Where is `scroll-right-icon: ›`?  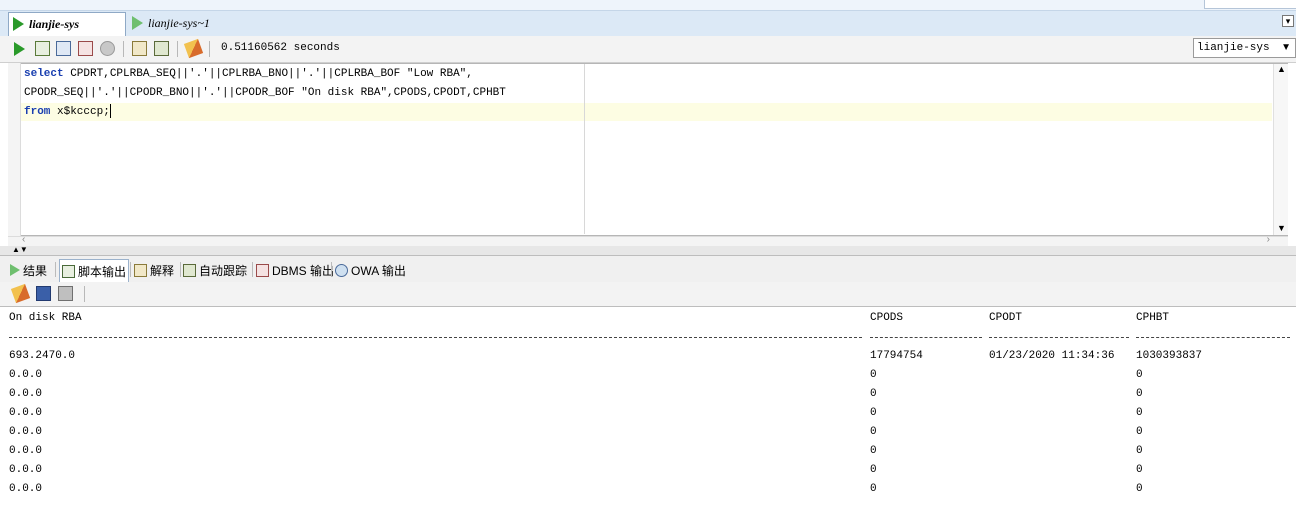 scroll-right-icon: › is located at coordinates (1268, 239).